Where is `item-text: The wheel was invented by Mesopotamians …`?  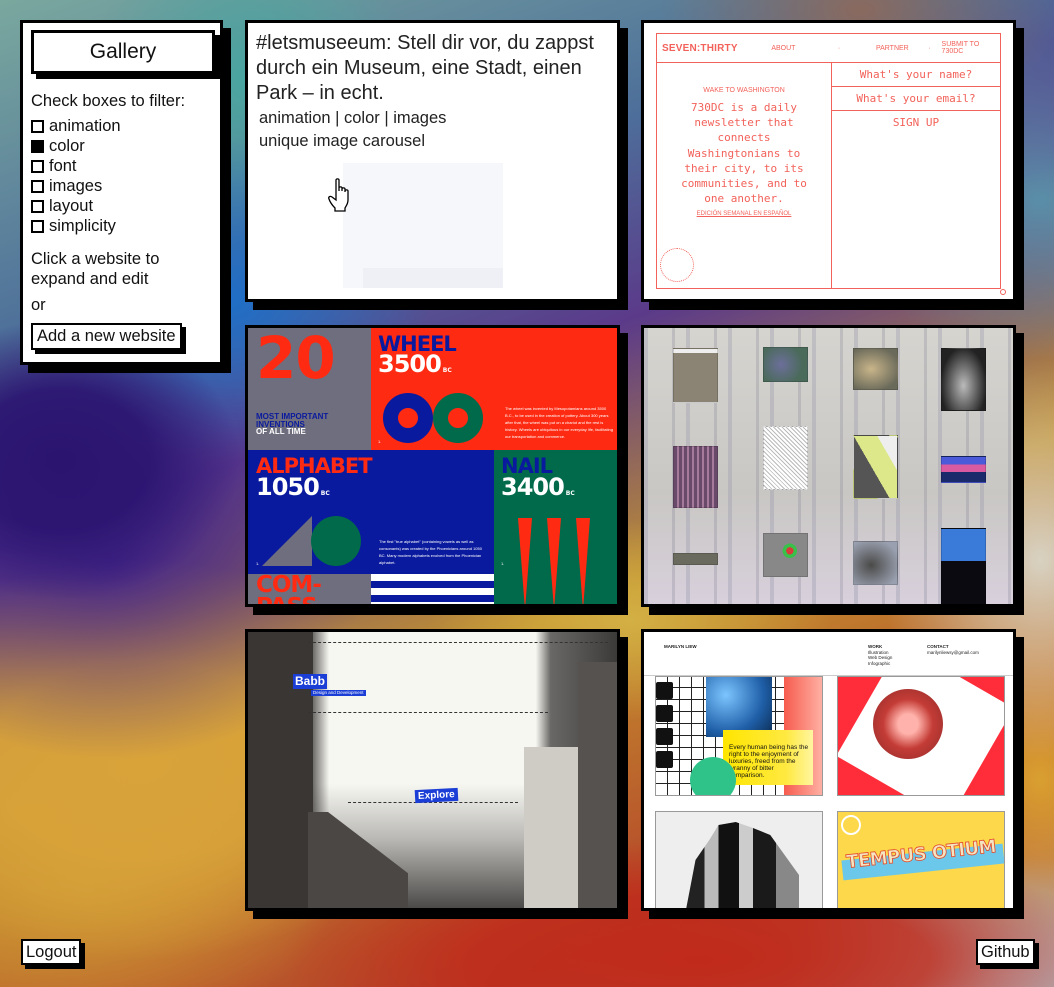
item-text: The wheel was invented by Mesopotamians … is located at coordinates (559, 422).